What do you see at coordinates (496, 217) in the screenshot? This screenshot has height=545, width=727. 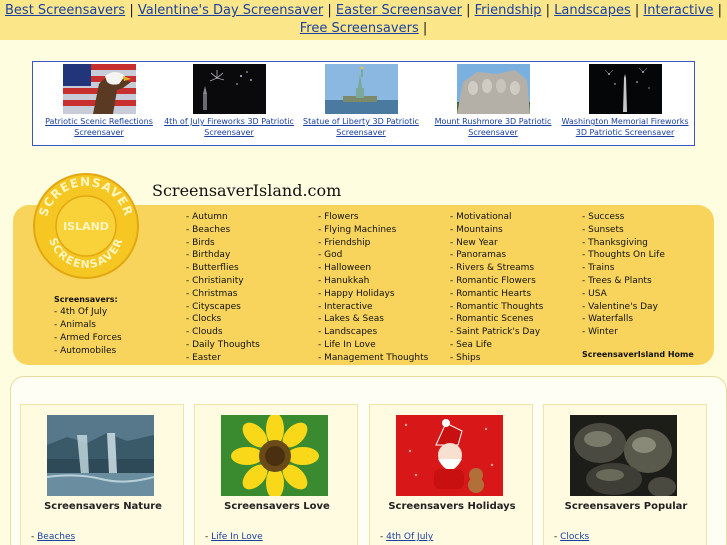 I see `category-item: - Motivational` at bounding box center [496, 217].